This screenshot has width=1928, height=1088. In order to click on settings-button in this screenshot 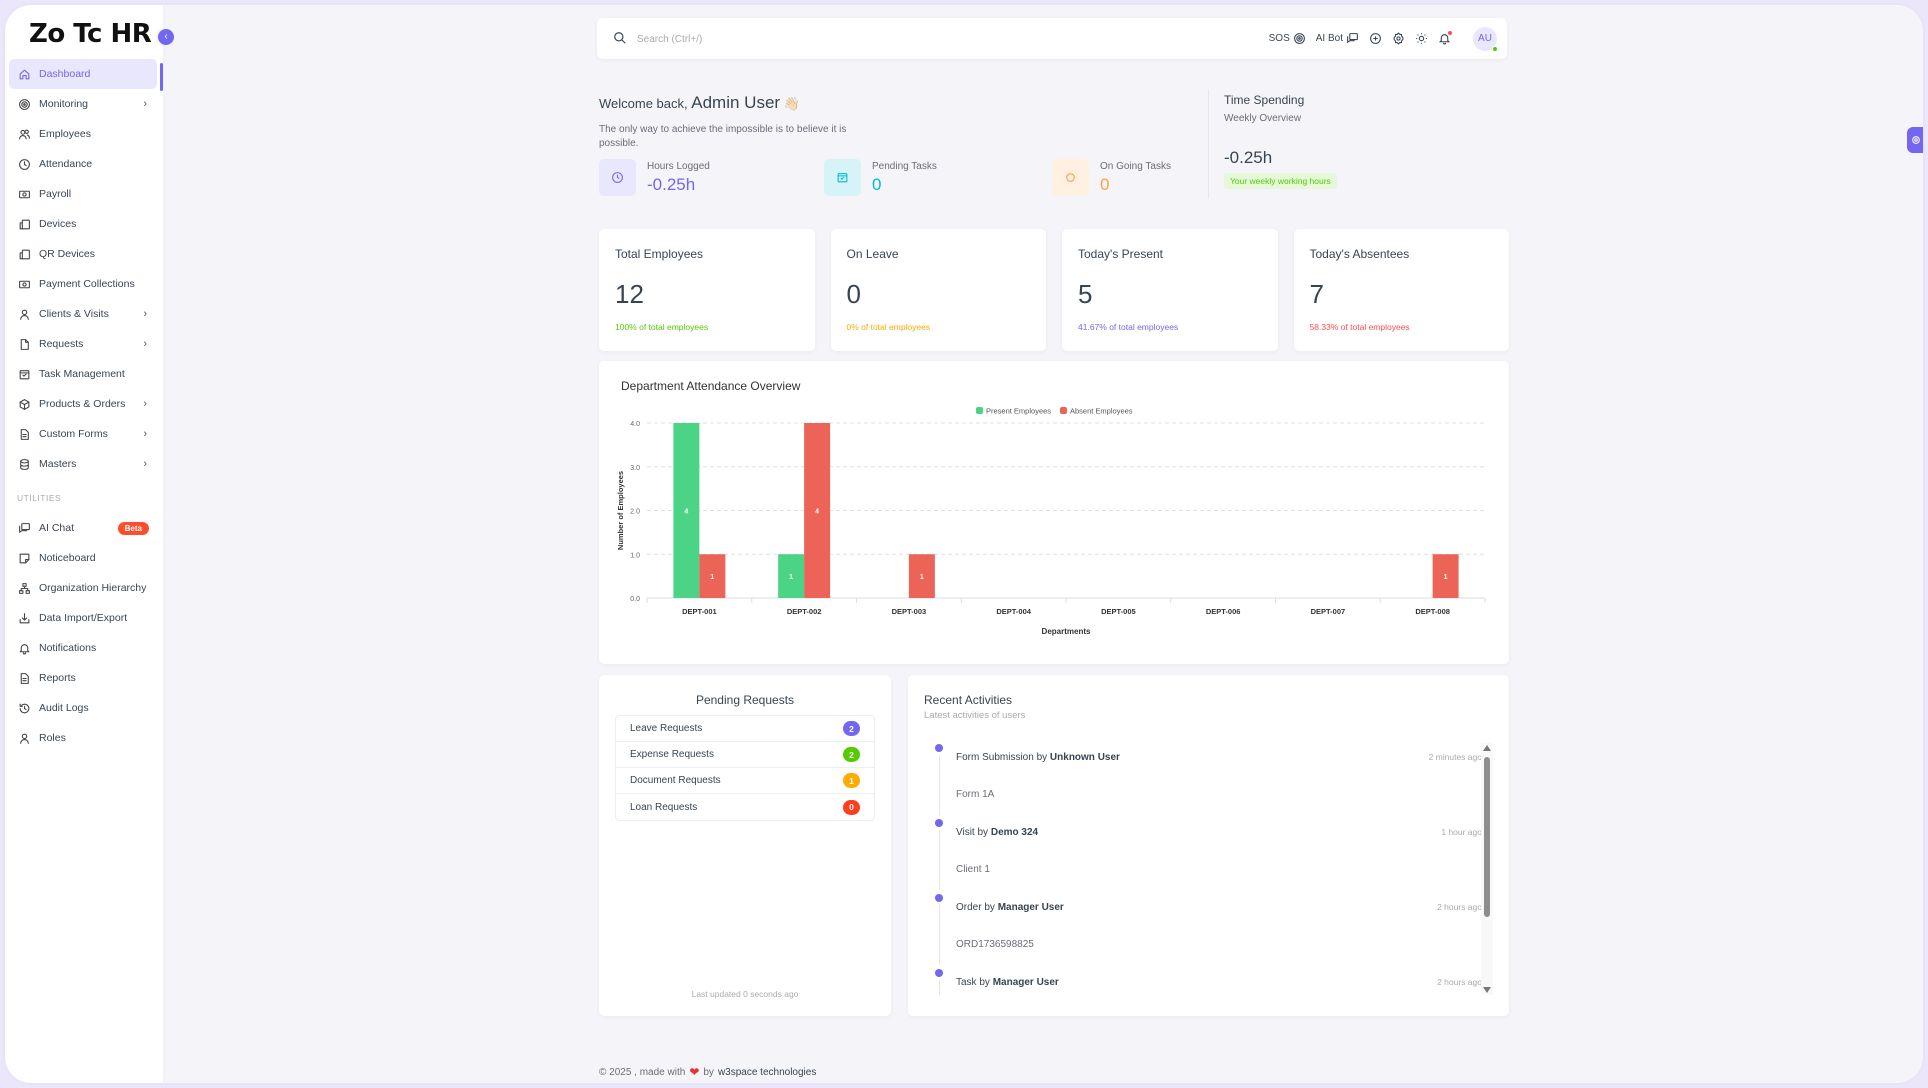, I will do `click(1398, 38)`.